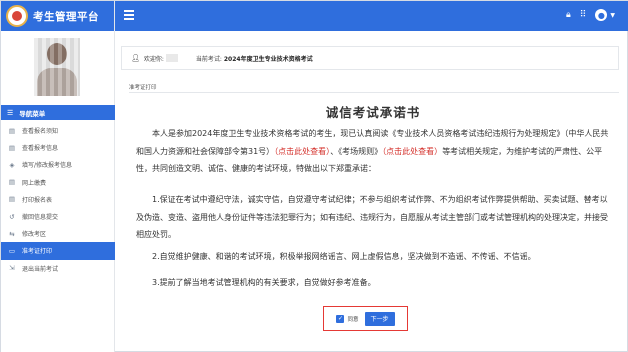 Image resolution: width=628 pixels, height=352 pixels. What do you see at coordinates (208, 59) in the screenshot?
I see `current-exam-label: 当前考试:` at bounding box center [208, 59].